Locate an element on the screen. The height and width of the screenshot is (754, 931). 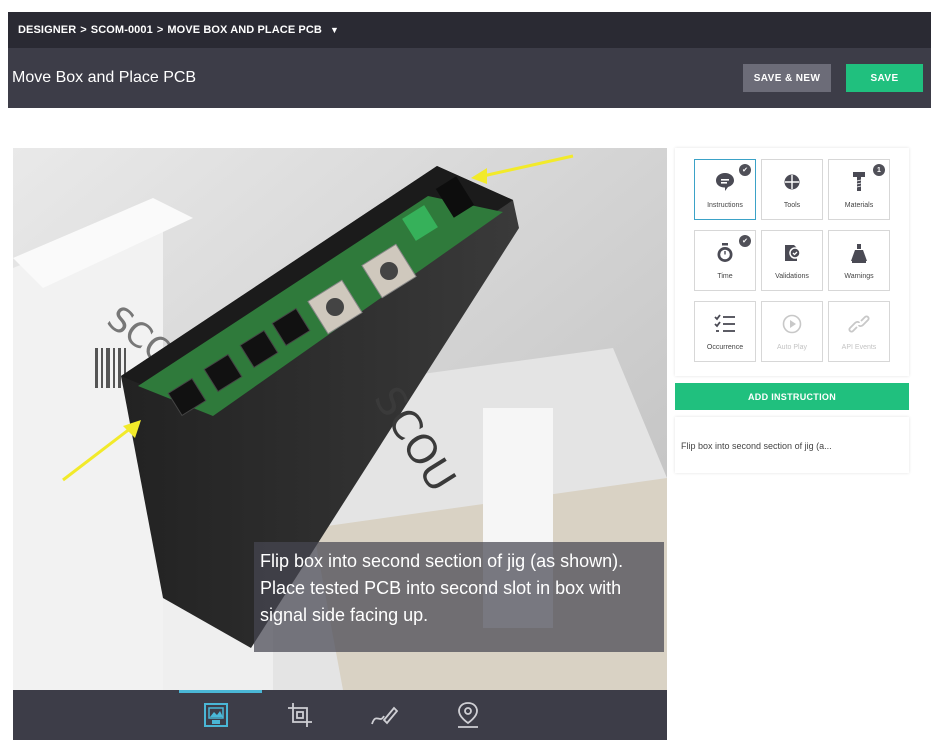
image-edit-icon is located at coordinates (216, 715).